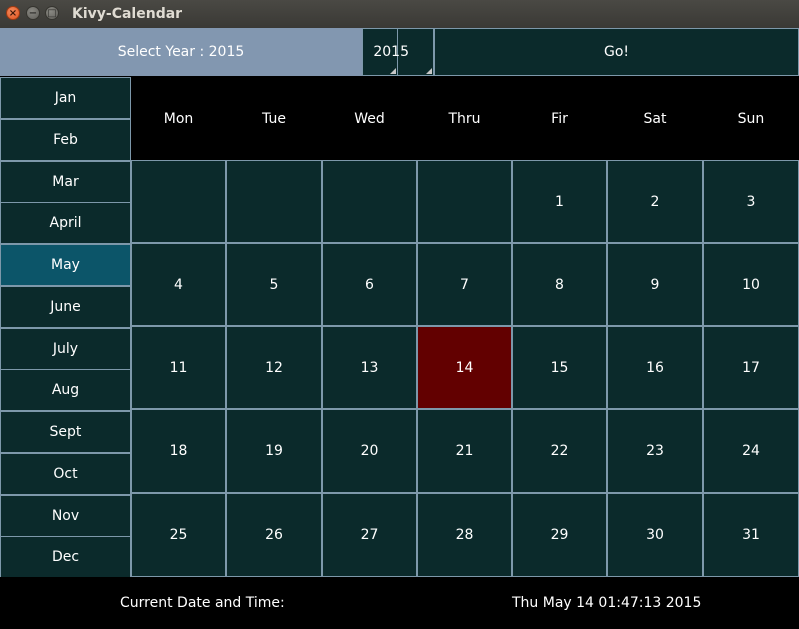  What do you see at coordinates (178, 284) in the screenshot?
I see `day-cell: 4` at bounding box center [178, 284].